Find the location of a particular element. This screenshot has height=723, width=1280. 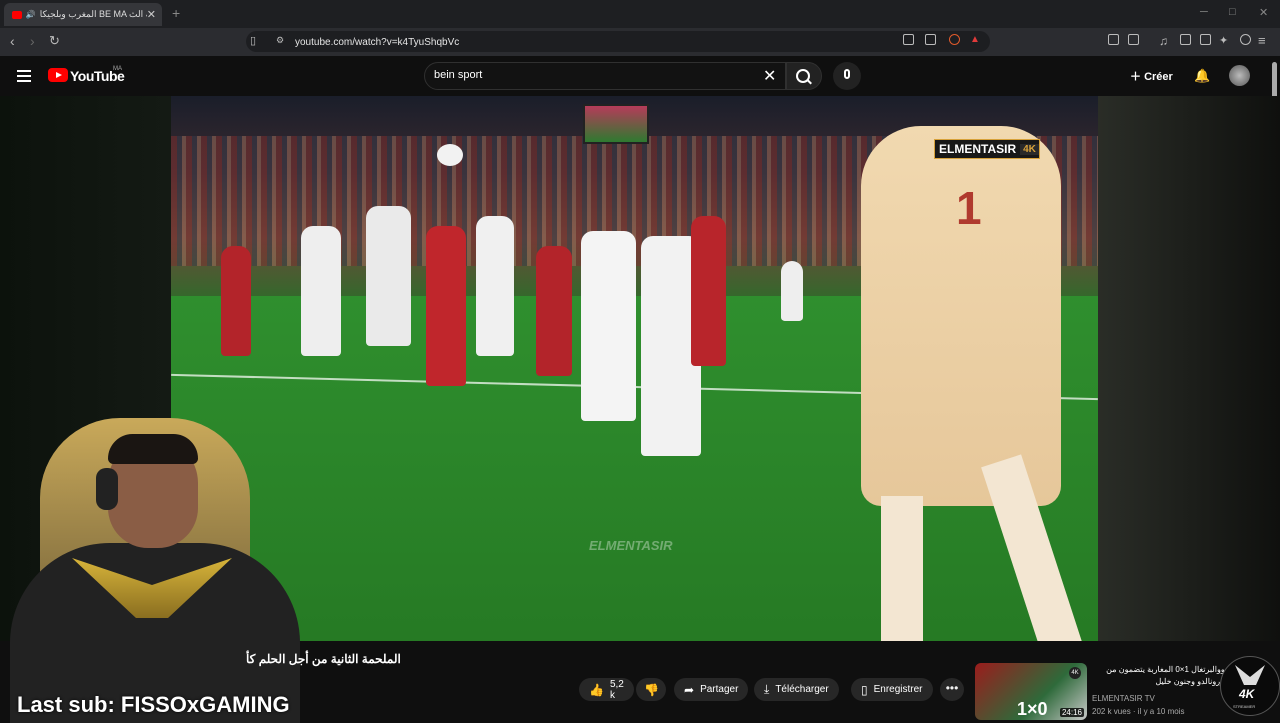

last-sub-overlay: Last sub: FISSOxGAMING is located at coordinates (153, 704).